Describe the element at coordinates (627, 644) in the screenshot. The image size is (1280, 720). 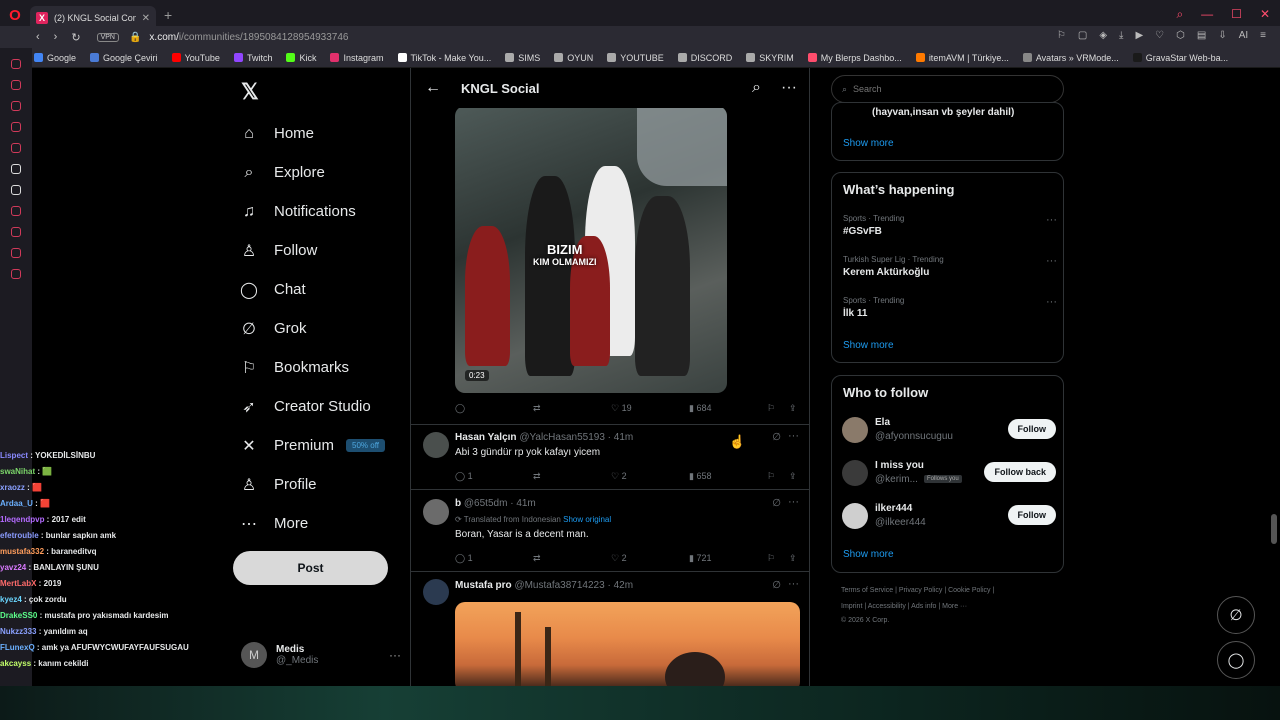
I see `tweet-image` at that location.